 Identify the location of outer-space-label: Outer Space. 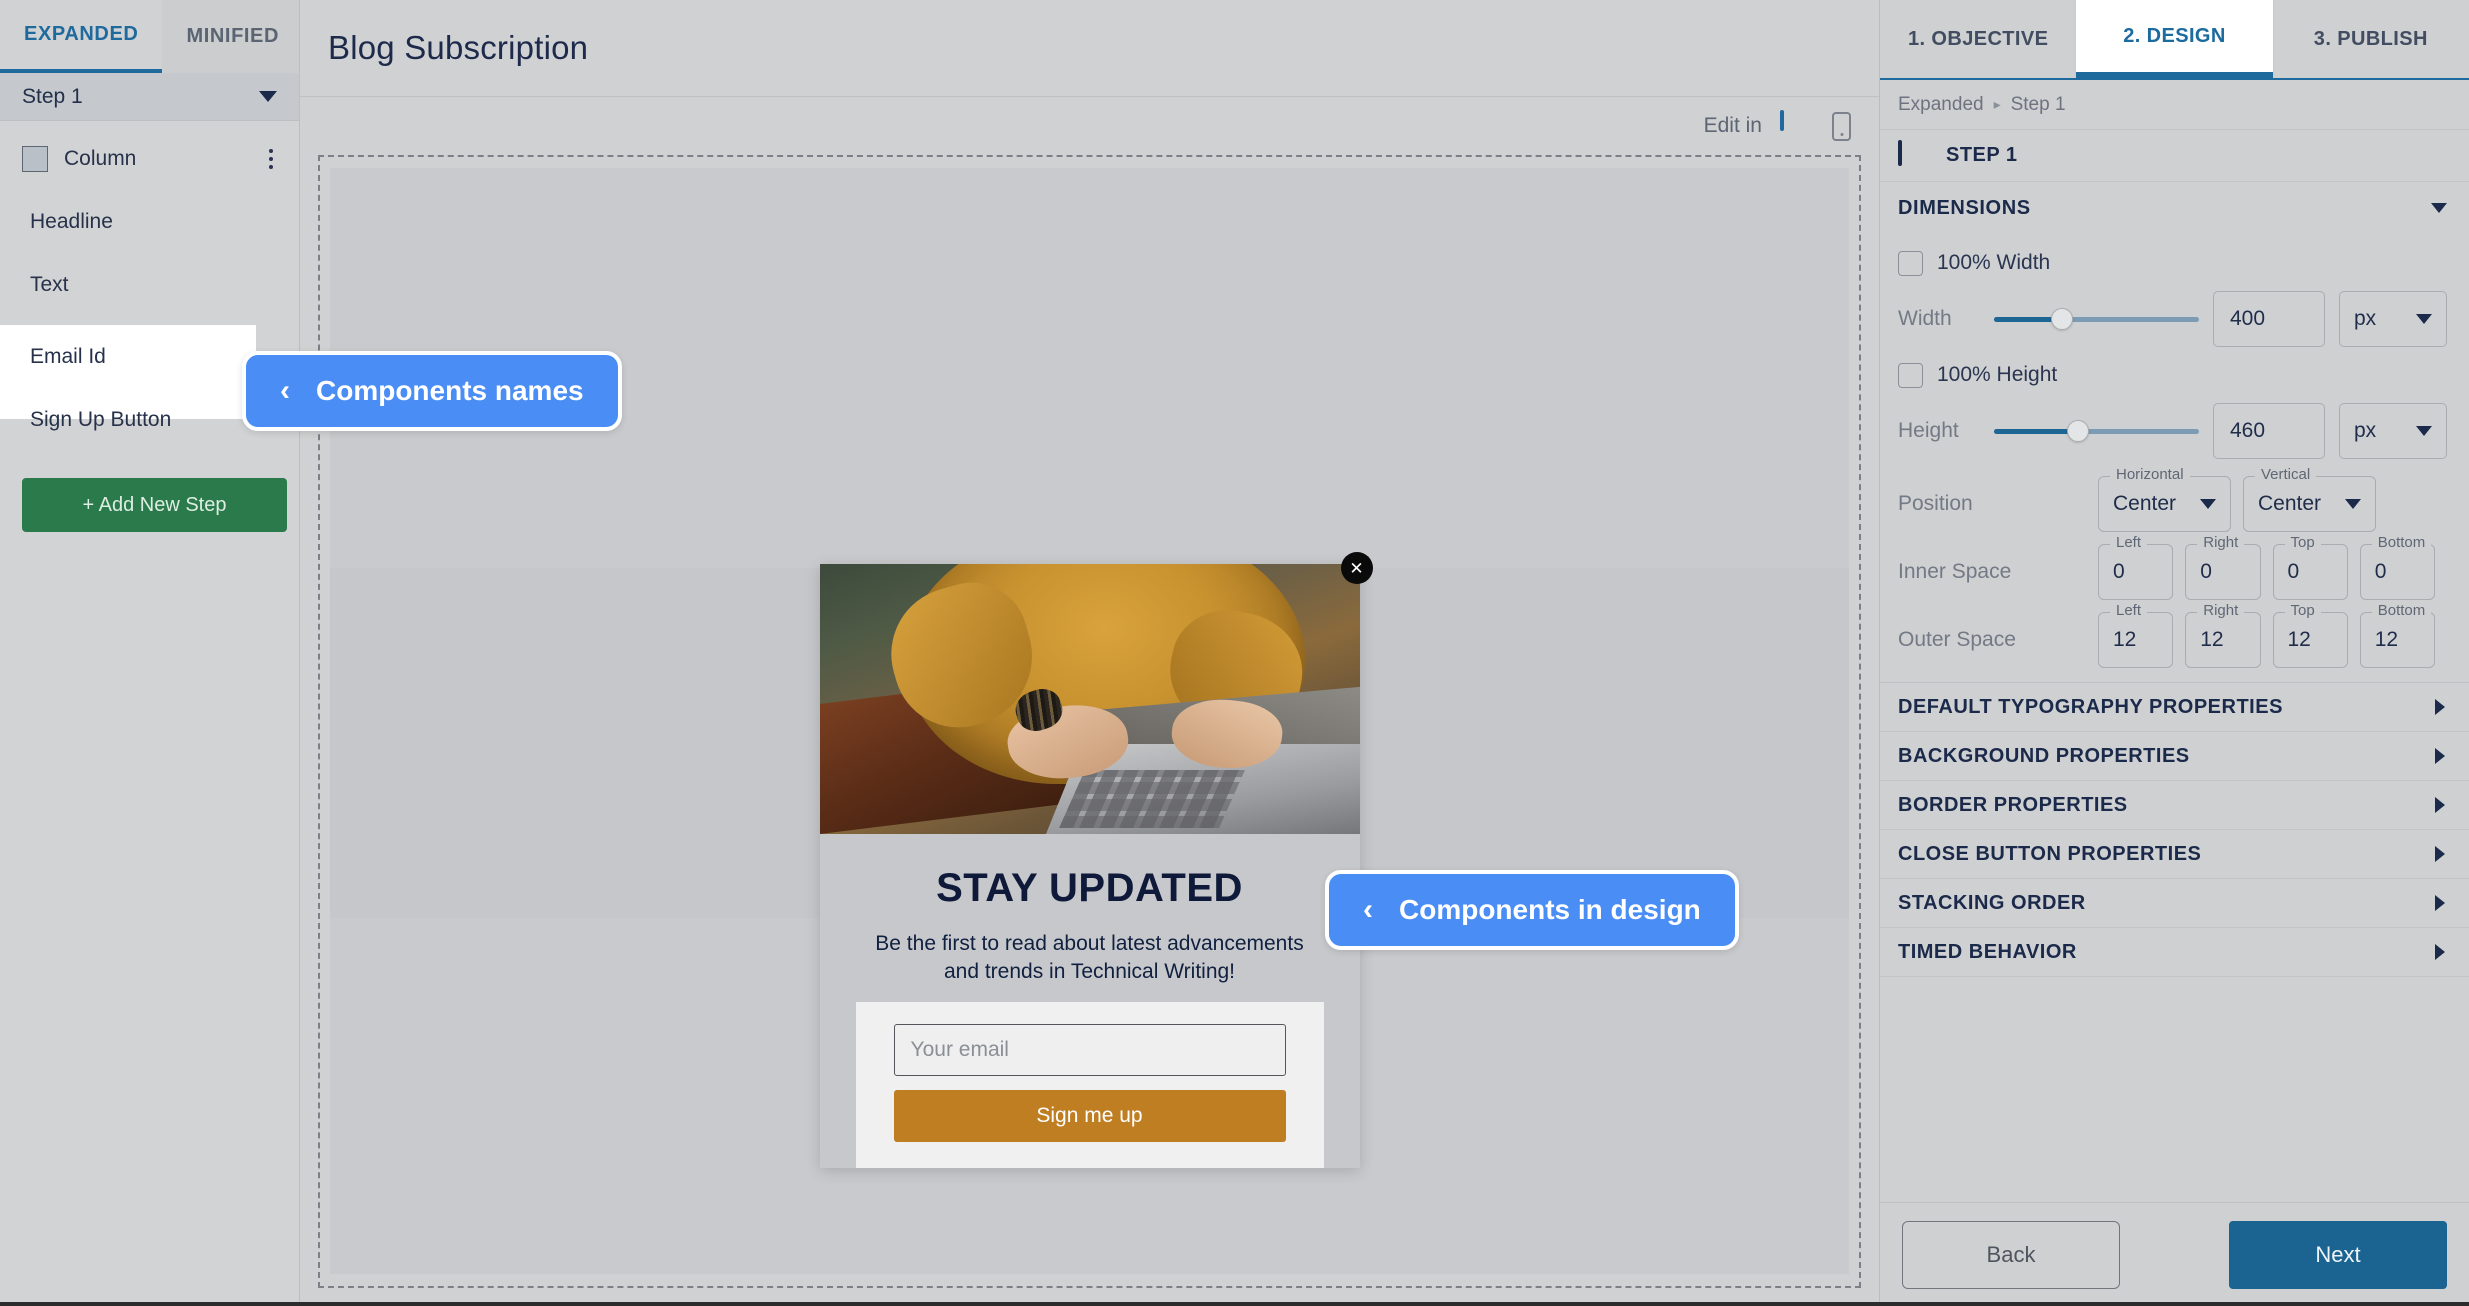
(1957, 639).